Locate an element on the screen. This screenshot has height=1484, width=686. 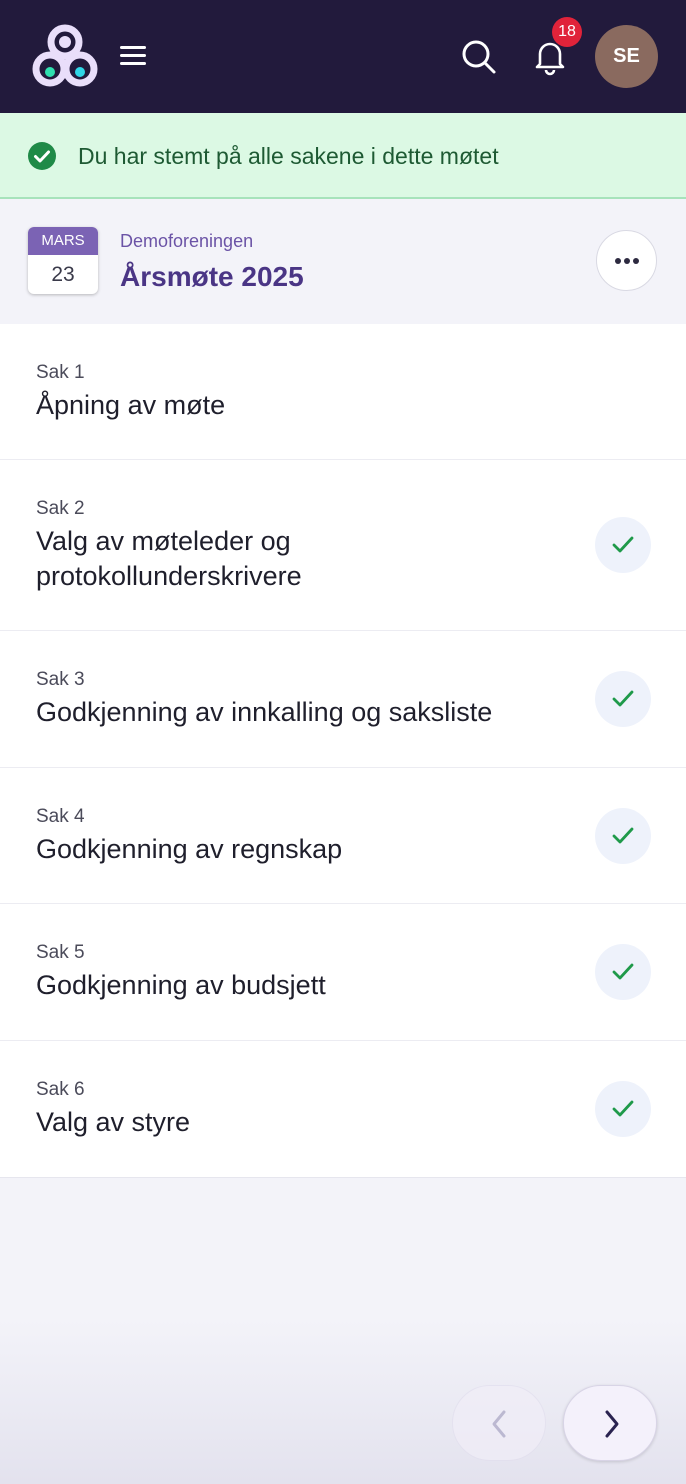
agenda-item: Sak 4 Godkjenning av regnskap is located at coordinates (343, 836).